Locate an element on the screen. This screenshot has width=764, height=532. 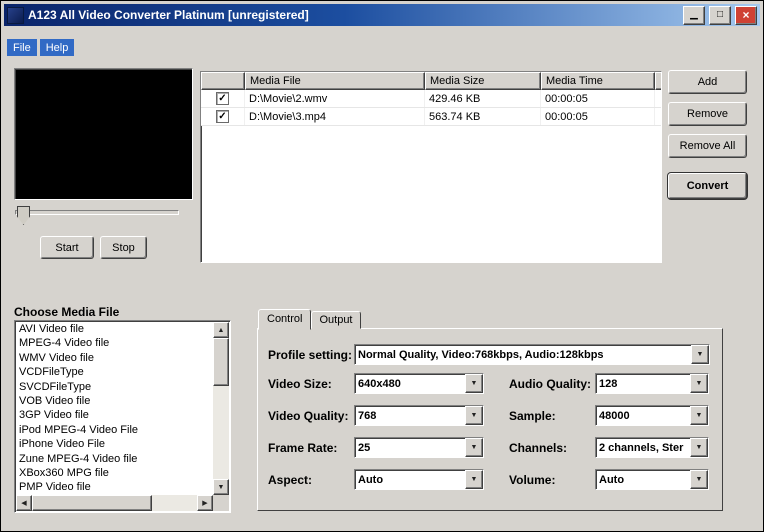
horizontal-scrollbar: ◀ ▶ is located at coordinates (114, 503).